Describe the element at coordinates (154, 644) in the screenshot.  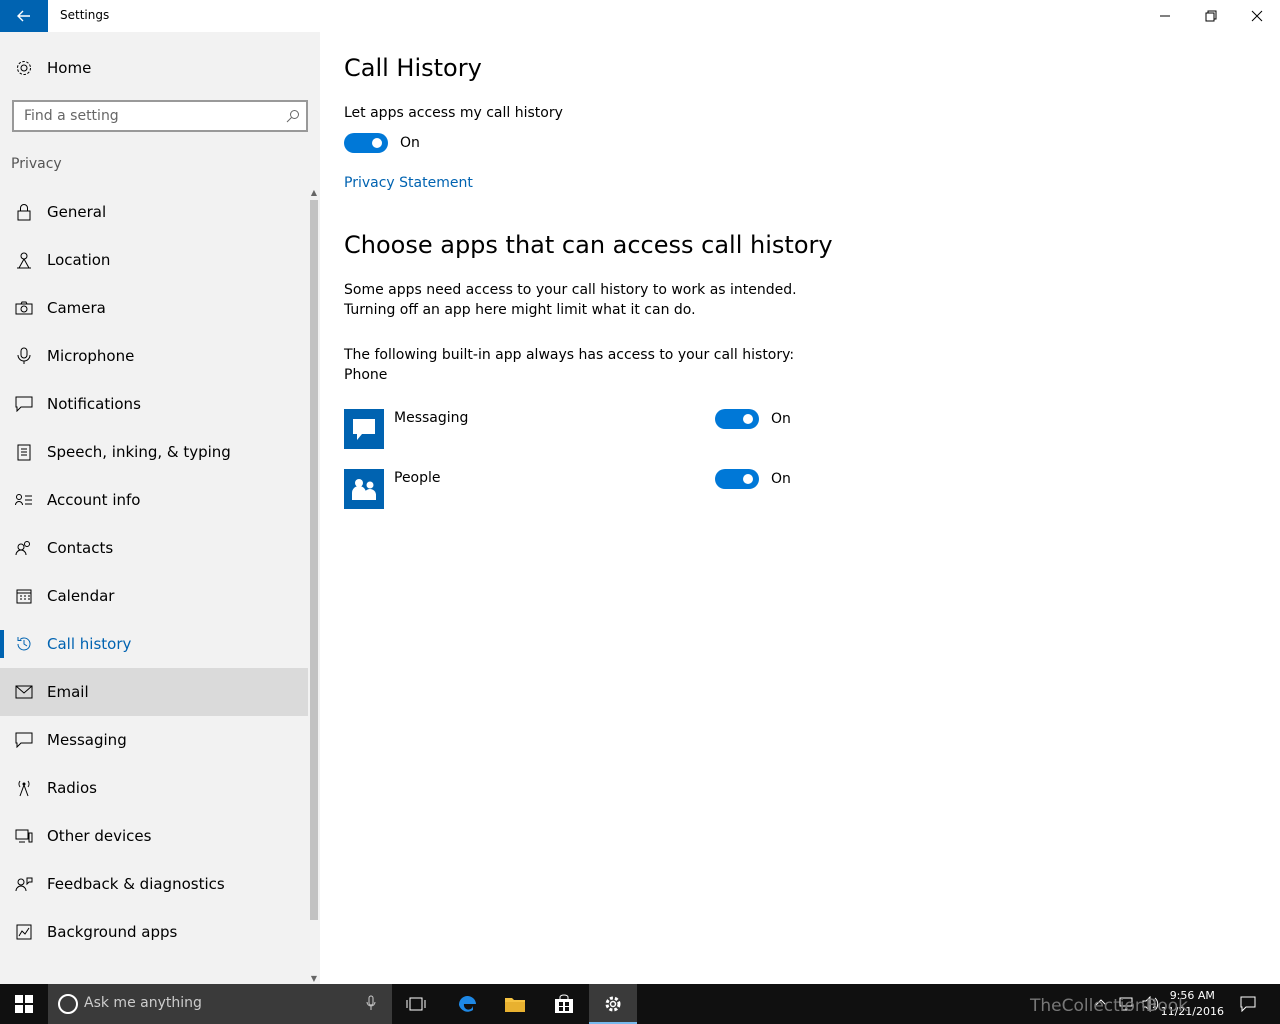
I see `sidebar-item-call-history: Call history` at that location.